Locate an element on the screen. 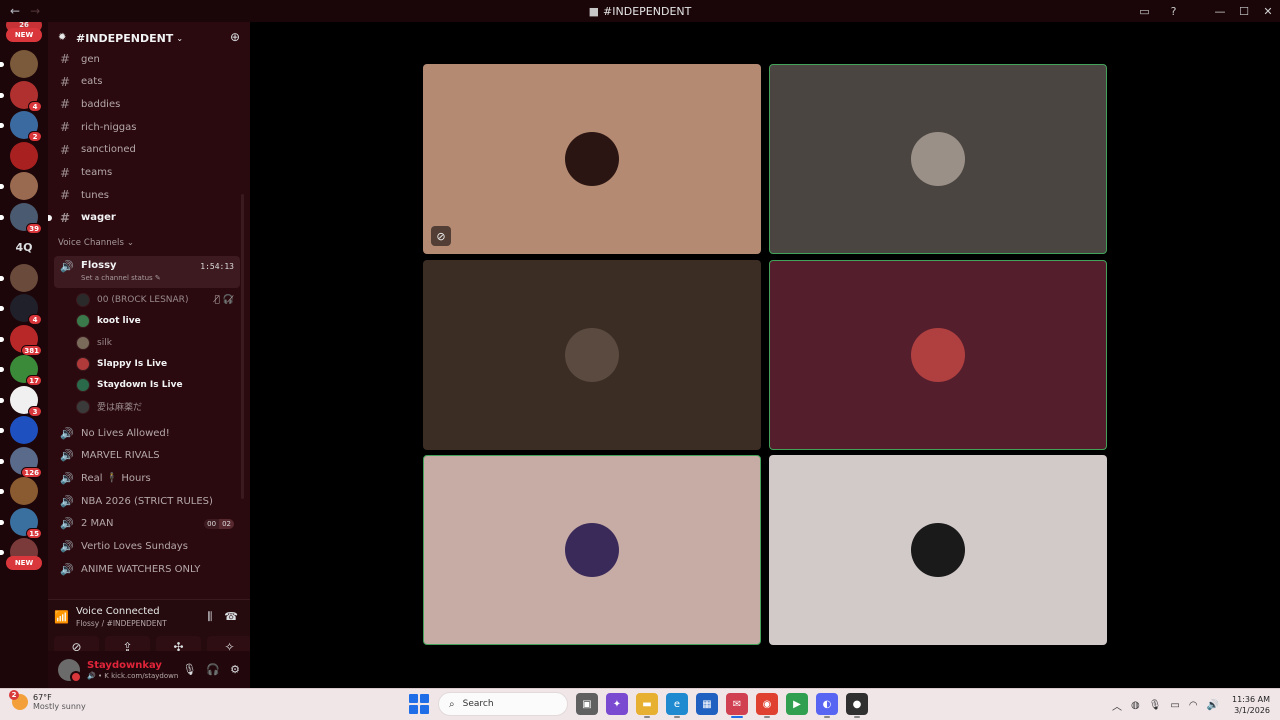 The image size is (1280, 720). chrome-icon: ◉ is located at coordinates (767, 705).